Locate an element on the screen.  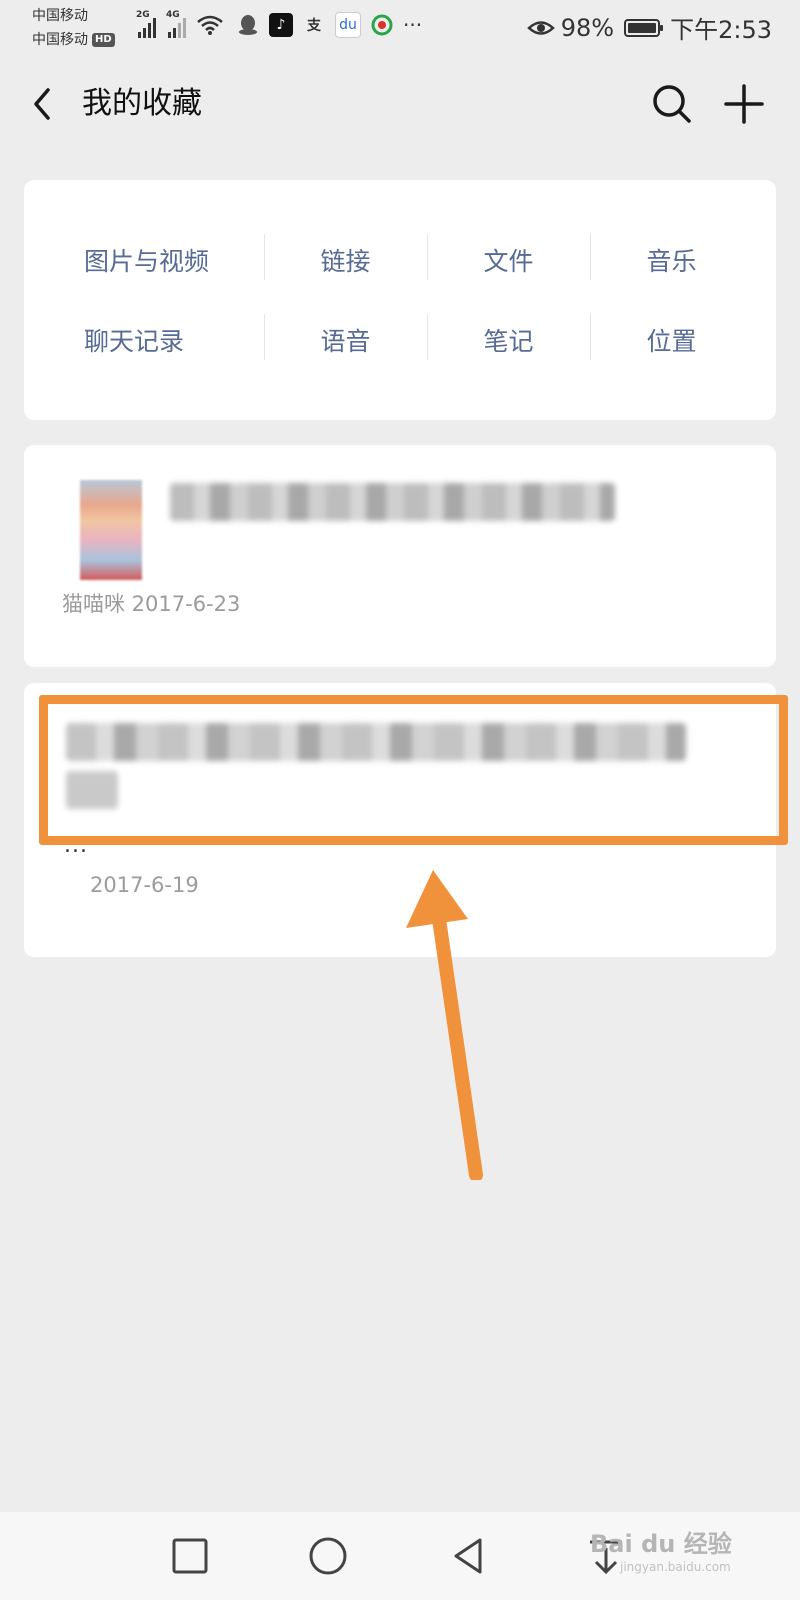
qq-icon is located at coordinates (248, 25).